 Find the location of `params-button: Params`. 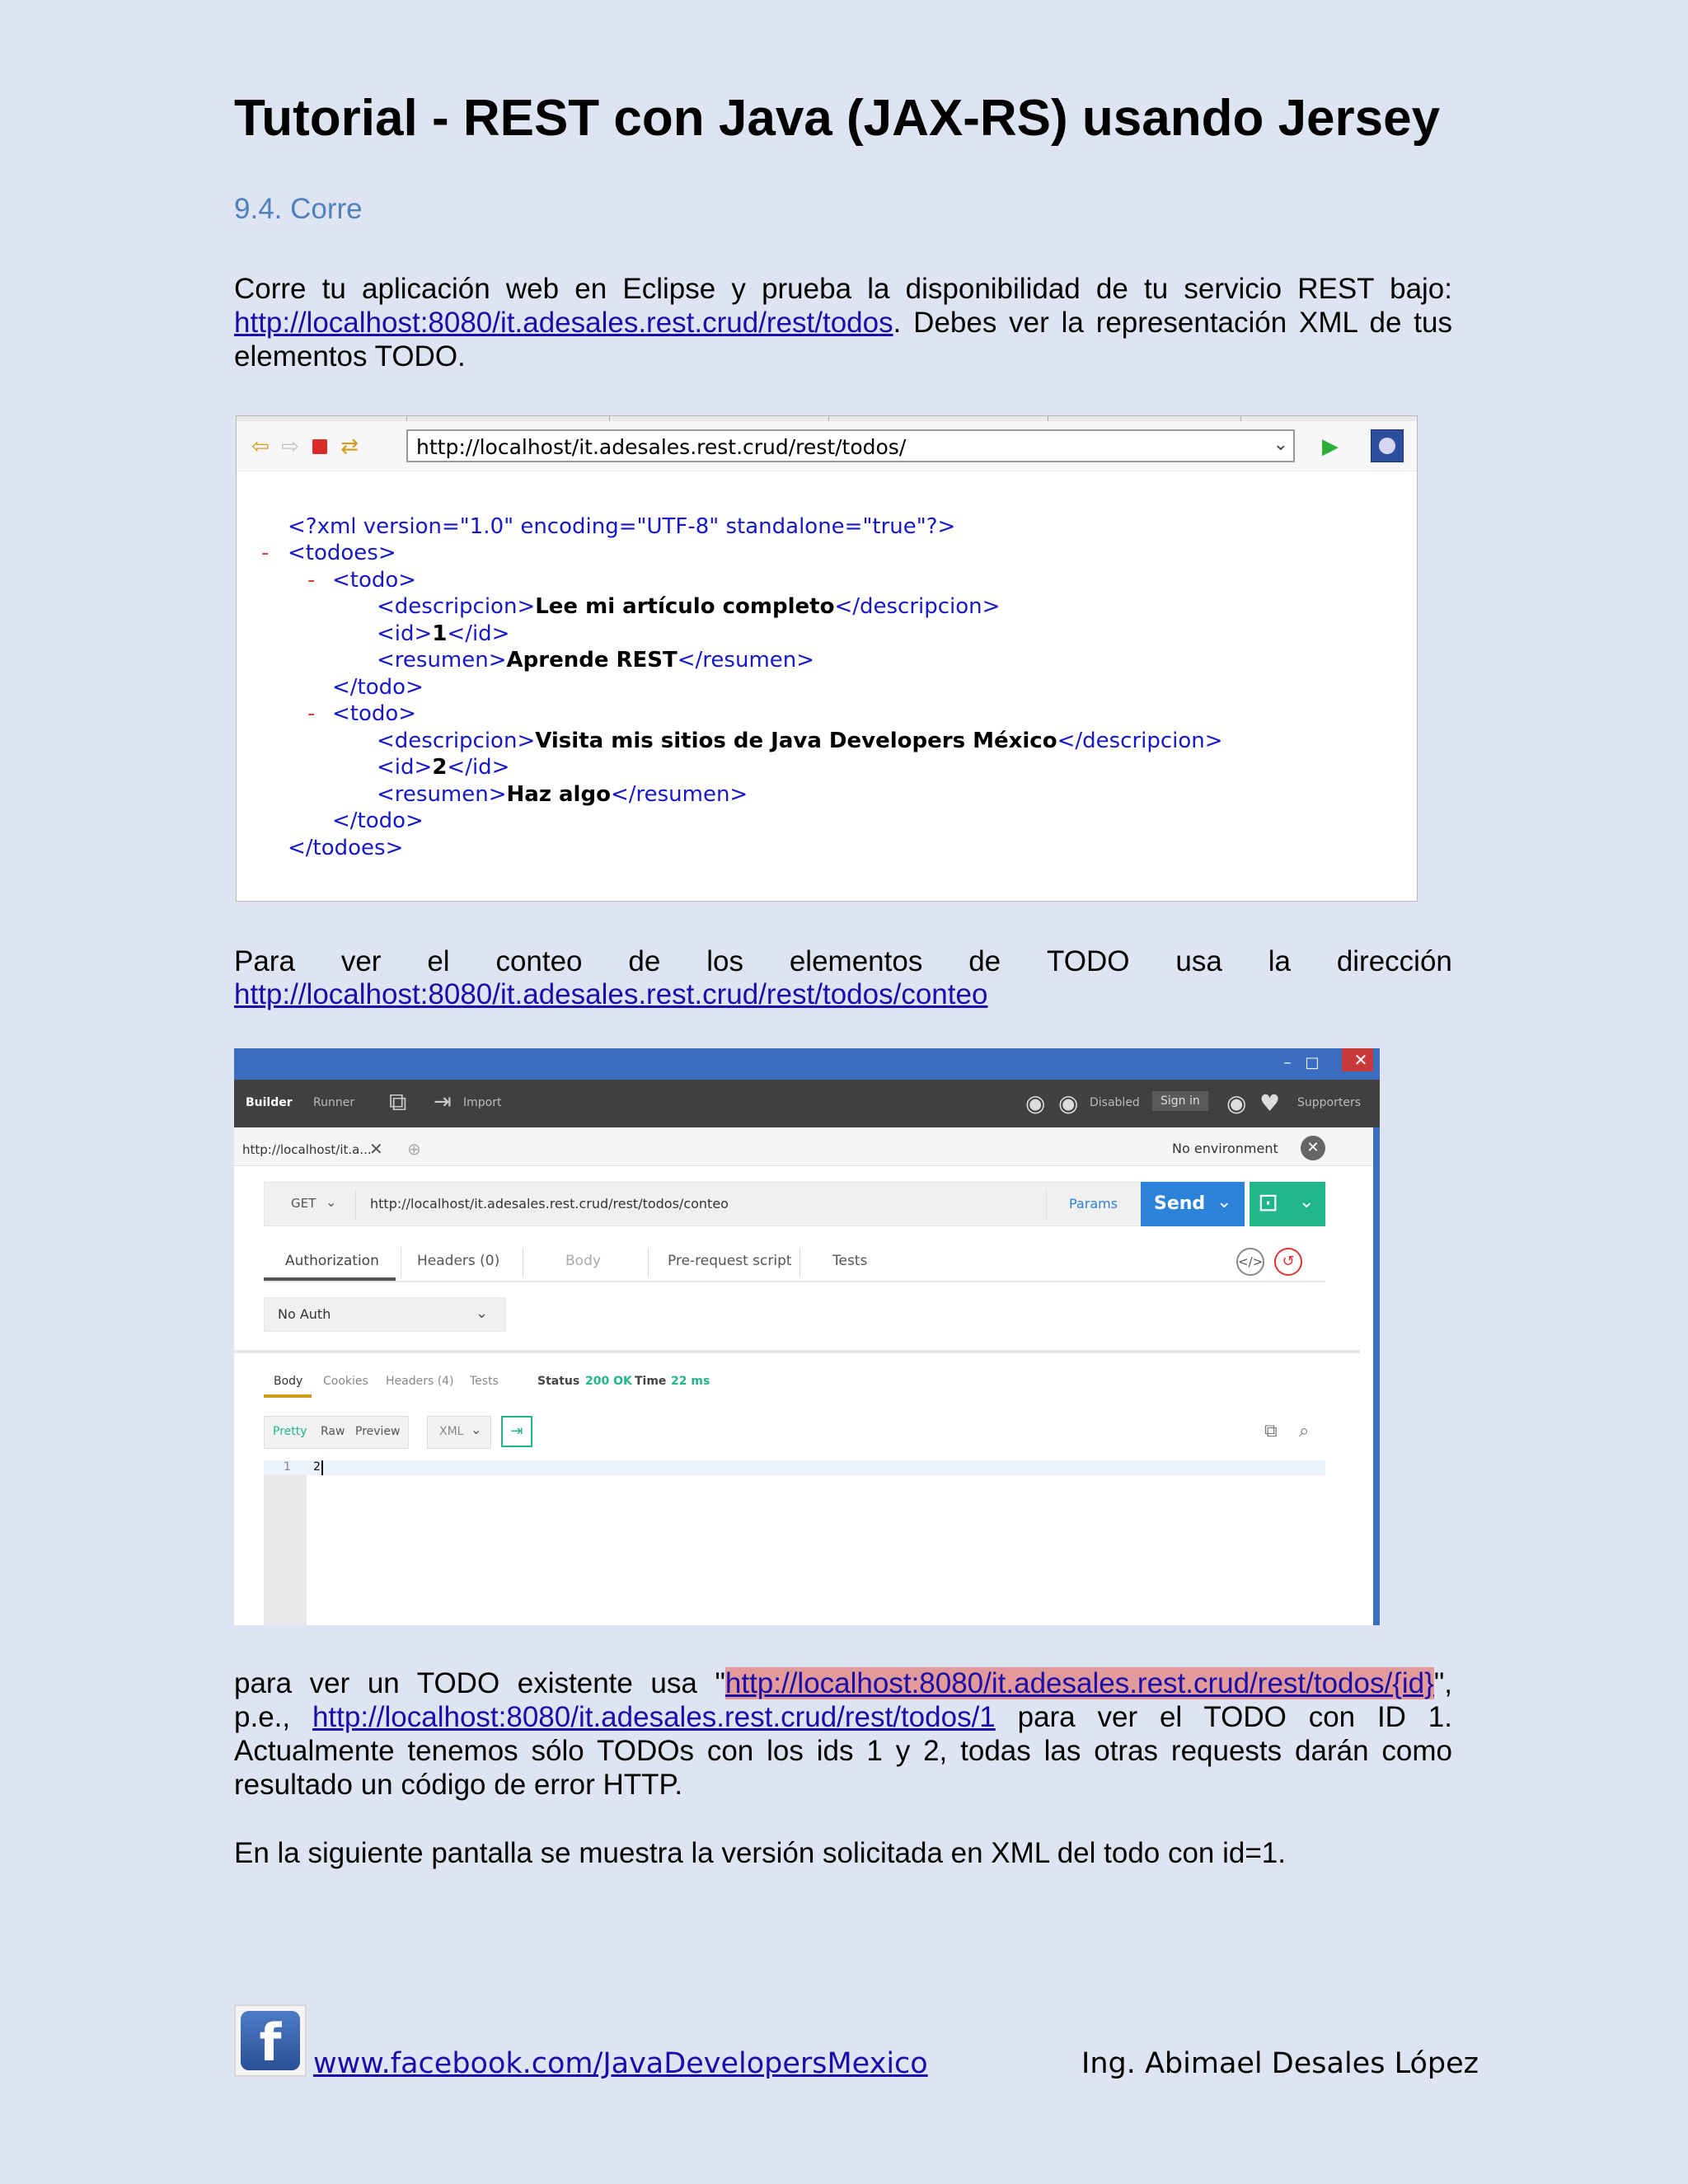

params-button: Params is located at coordinates (1094, 1204).